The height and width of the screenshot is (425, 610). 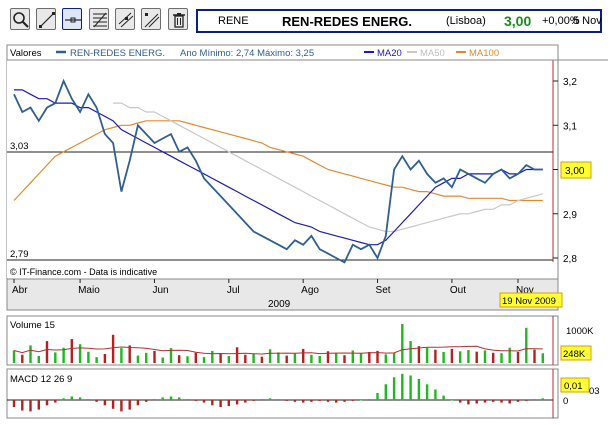 What do you see at coordinates (466, 21) in the screenshot?
I see `quote-exchange: (Lisboa)` at bounding box center [466, 21].